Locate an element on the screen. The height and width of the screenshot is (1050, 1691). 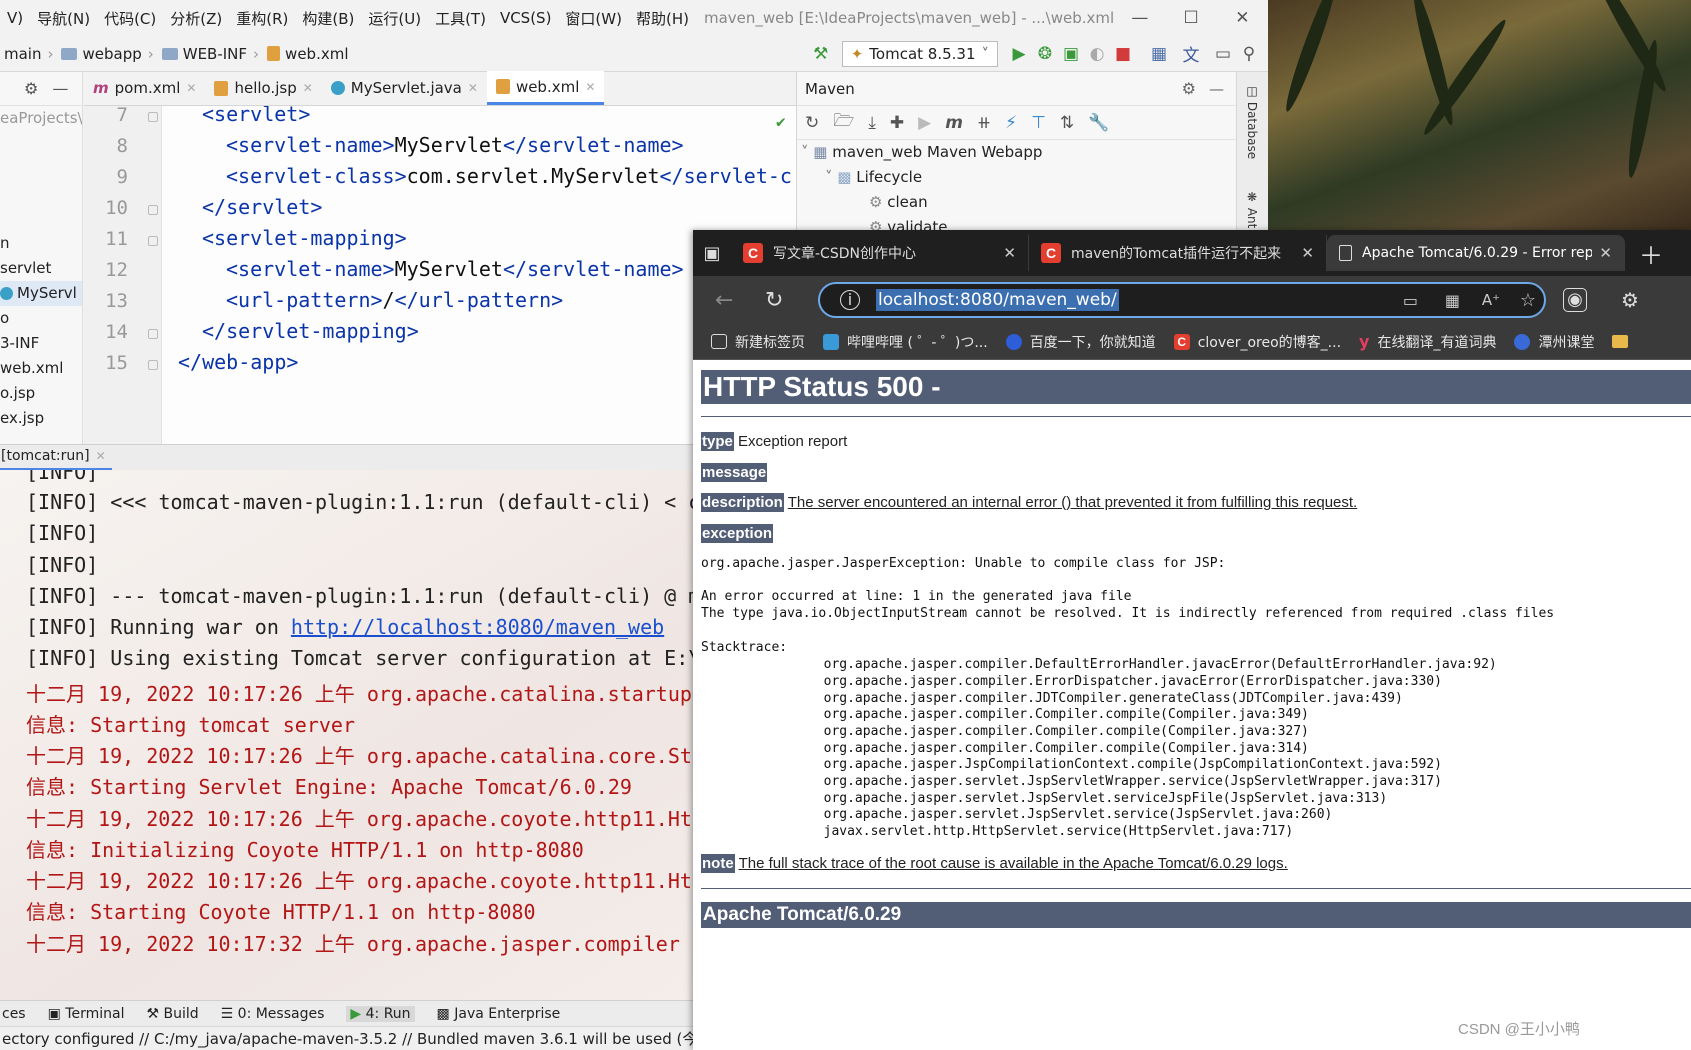
tab-web-xml: web.xml ✕ is located at coordinates (545, 88).